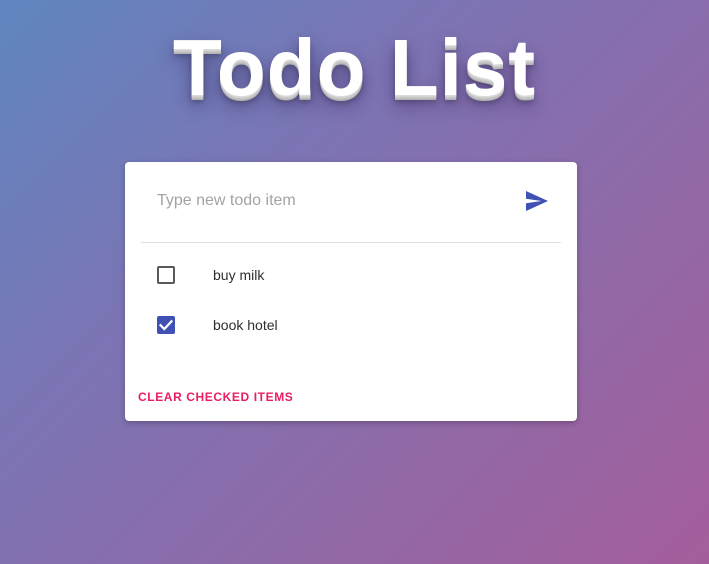 This screenshot has width=709, height=564. Describe the element at coordinates (215, 397) in the screenshot. I see `clear-checked-button: CLEAR CHECKED ITEMS` at that location.